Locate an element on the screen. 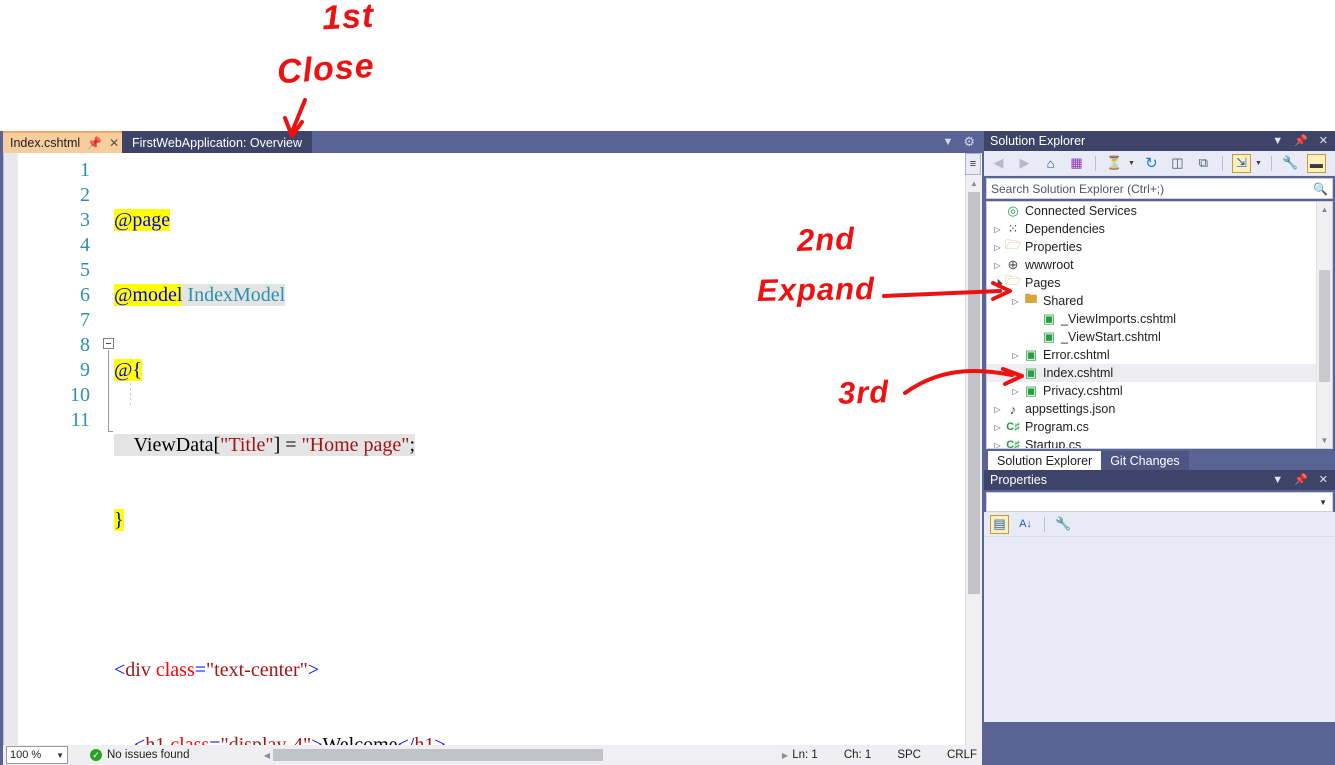  annotation-close: Close is located at coordinates (325, 69).